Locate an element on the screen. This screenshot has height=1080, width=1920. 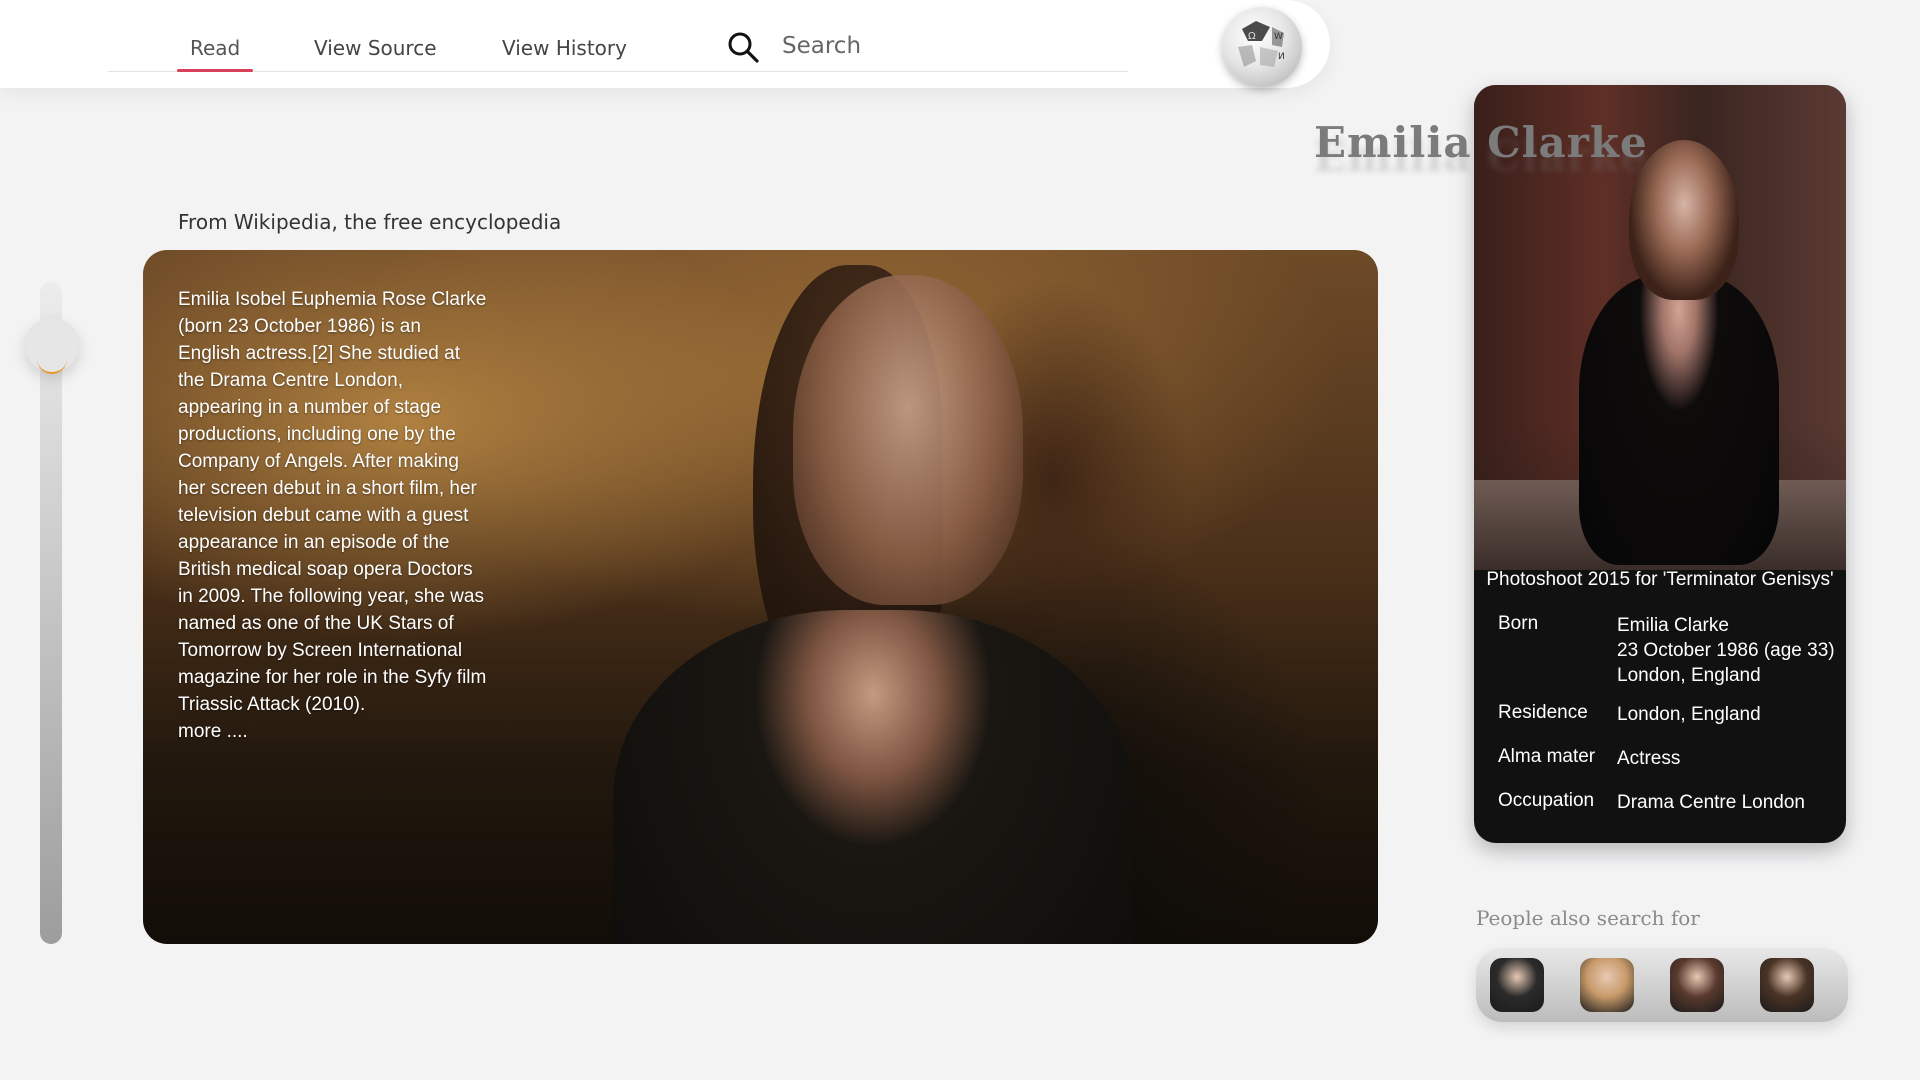
infobox-label: Residence is located at coordinates (1543, 712).